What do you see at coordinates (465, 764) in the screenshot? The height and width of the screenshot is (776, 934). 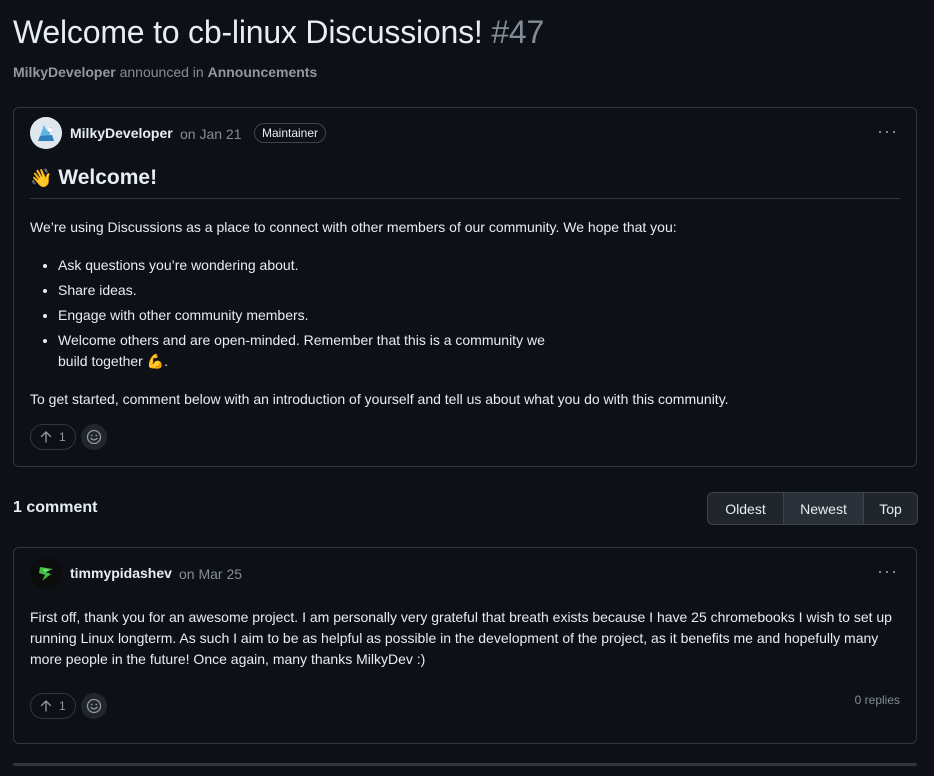 I see `divider` at bounding box center [465, 764].